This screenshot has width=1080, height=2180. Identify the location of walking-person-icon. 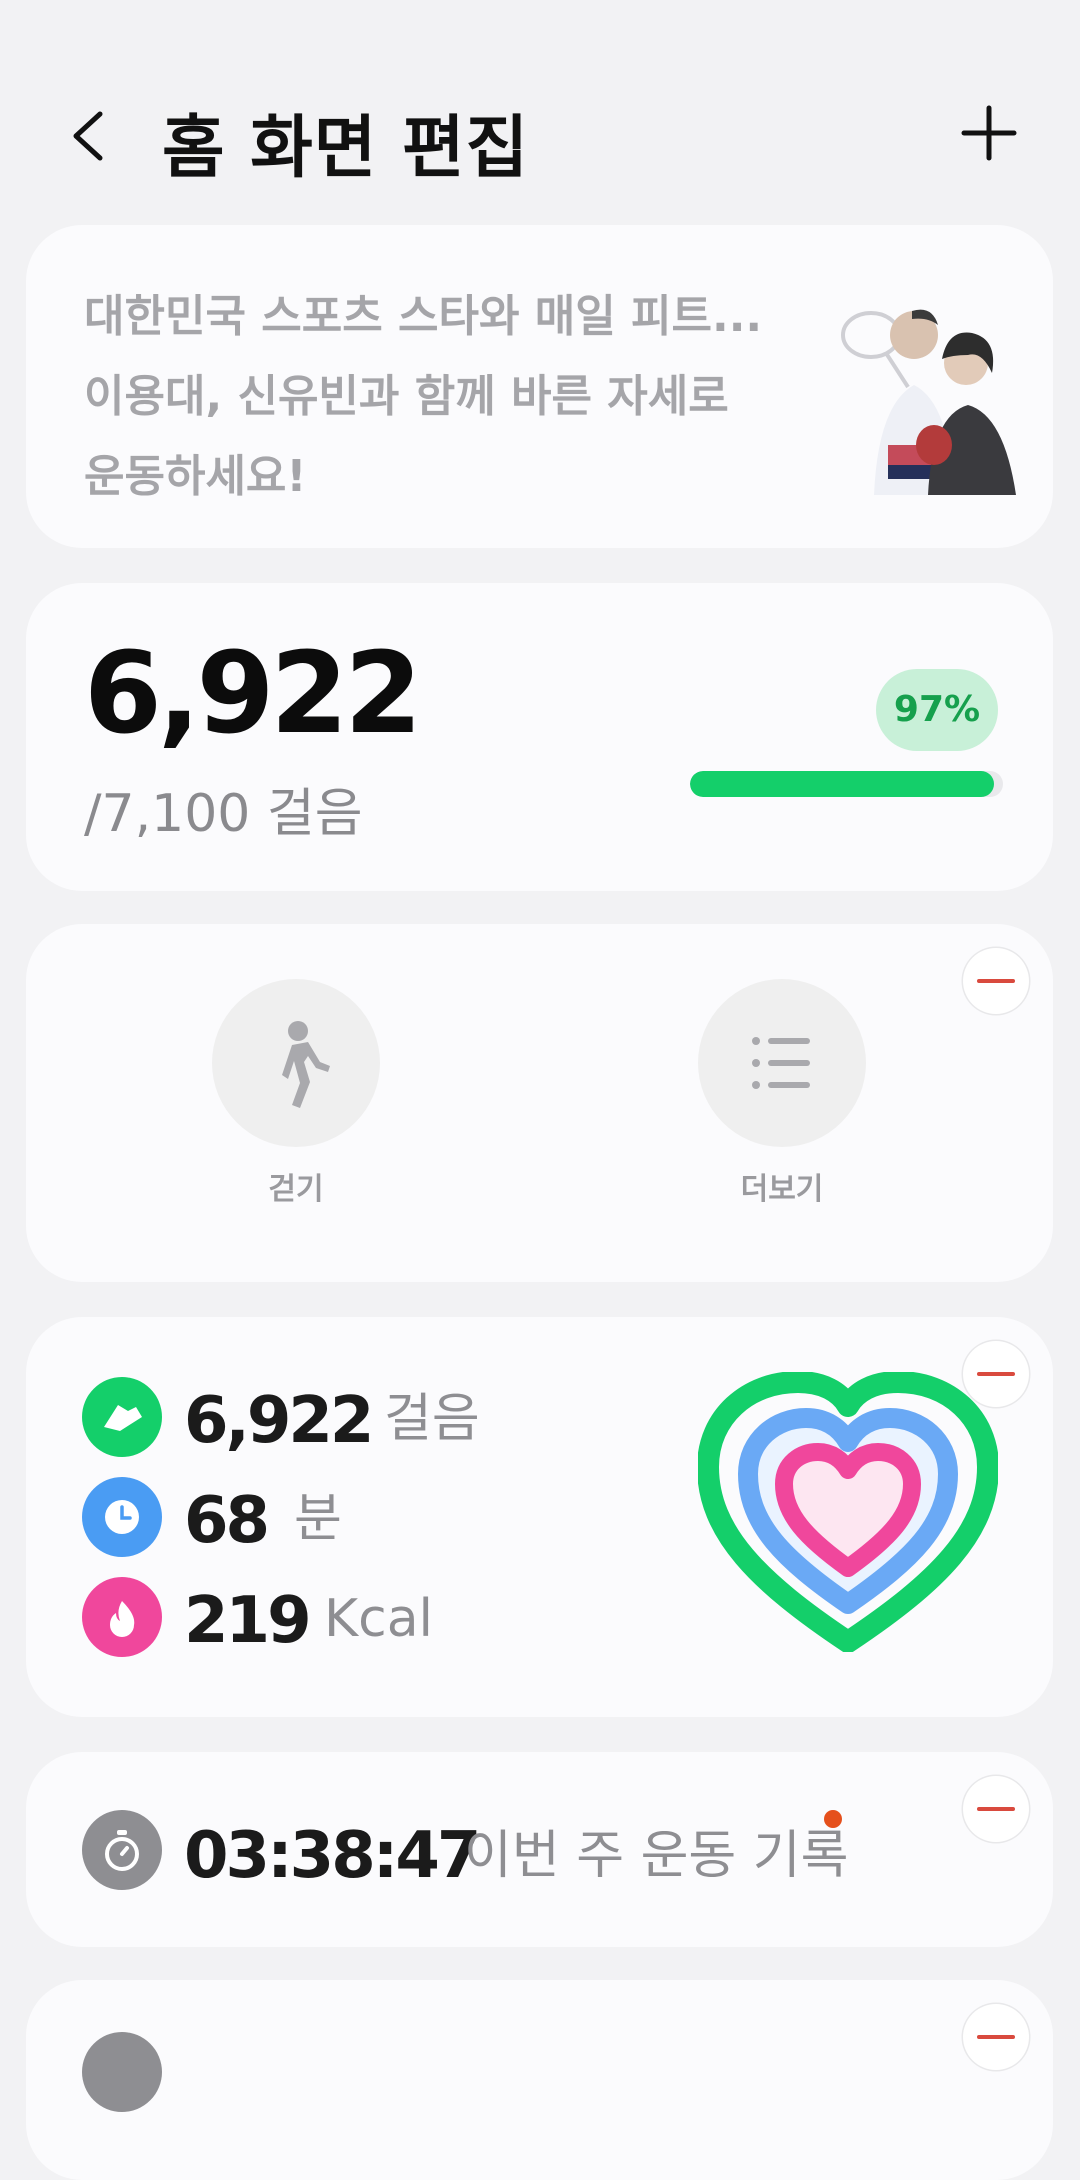
(306, 1064).